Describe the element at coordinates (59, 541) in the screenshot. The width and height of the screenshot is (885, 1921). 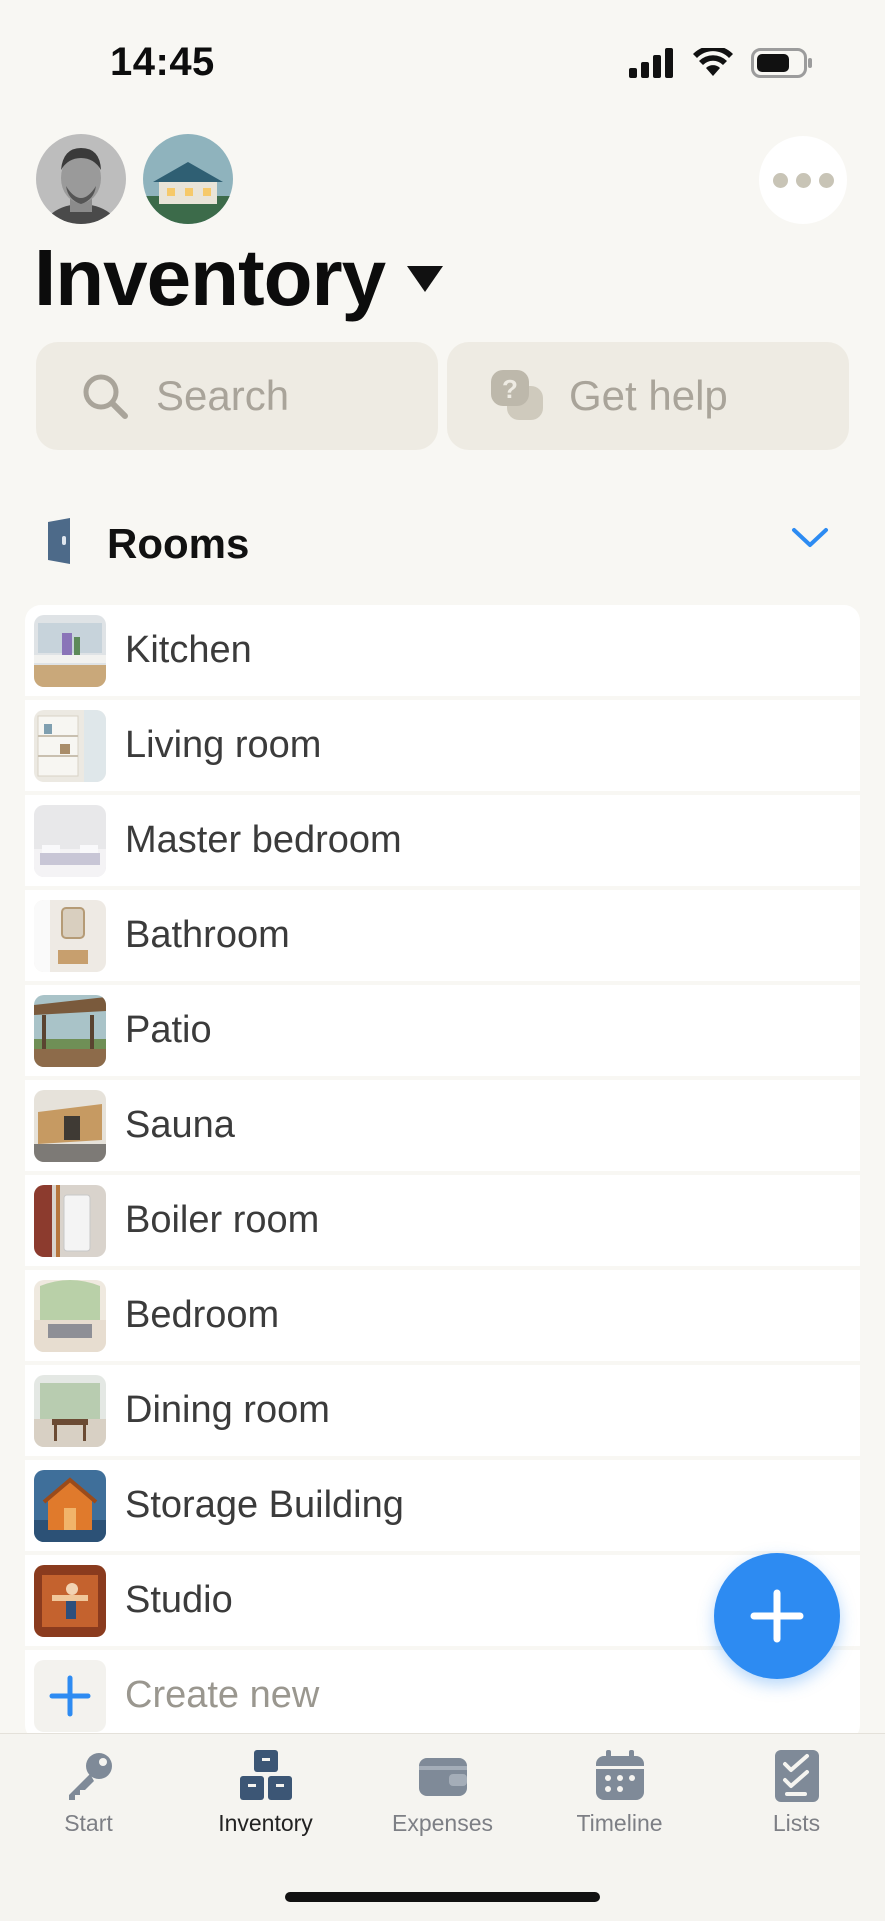
I see `door-icon` at that location.